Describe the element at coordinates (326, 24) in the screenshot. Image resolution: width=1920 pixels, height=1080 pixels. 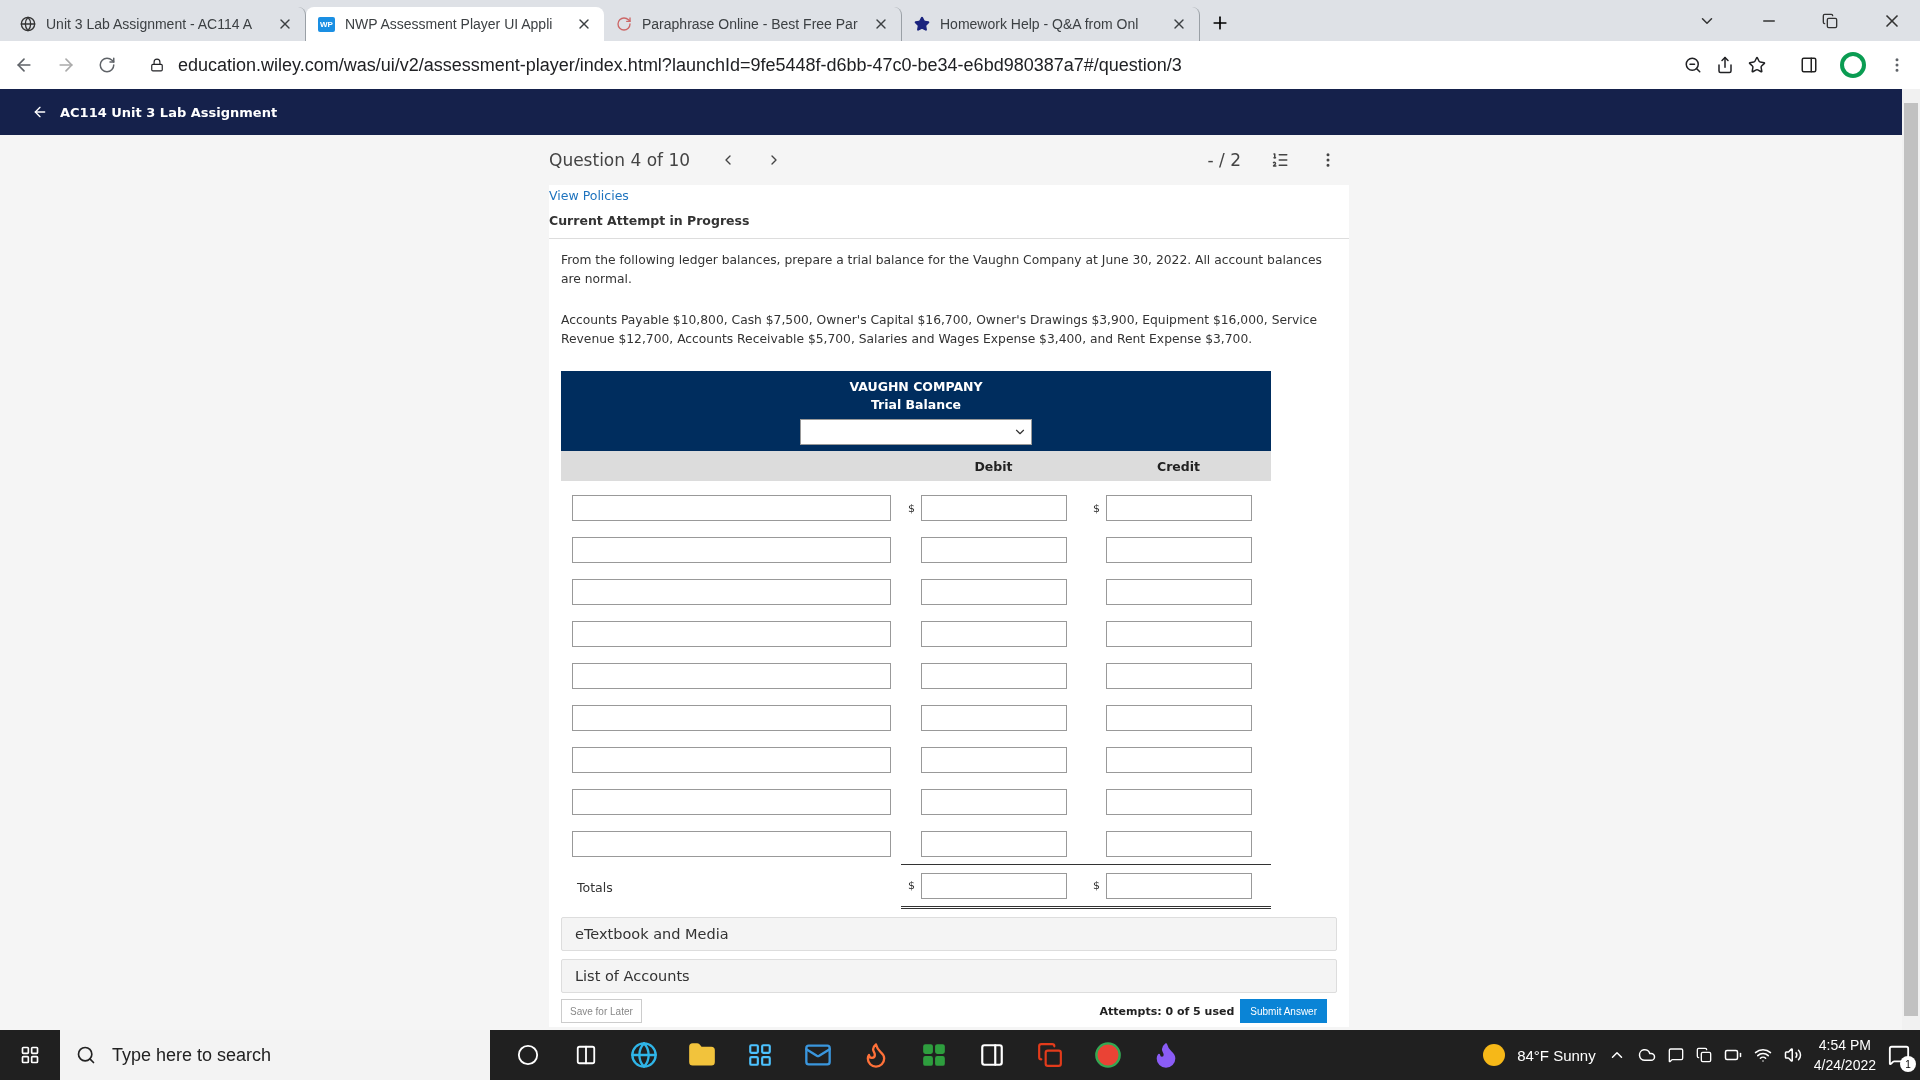
I see `site-logo: WP` at that location.